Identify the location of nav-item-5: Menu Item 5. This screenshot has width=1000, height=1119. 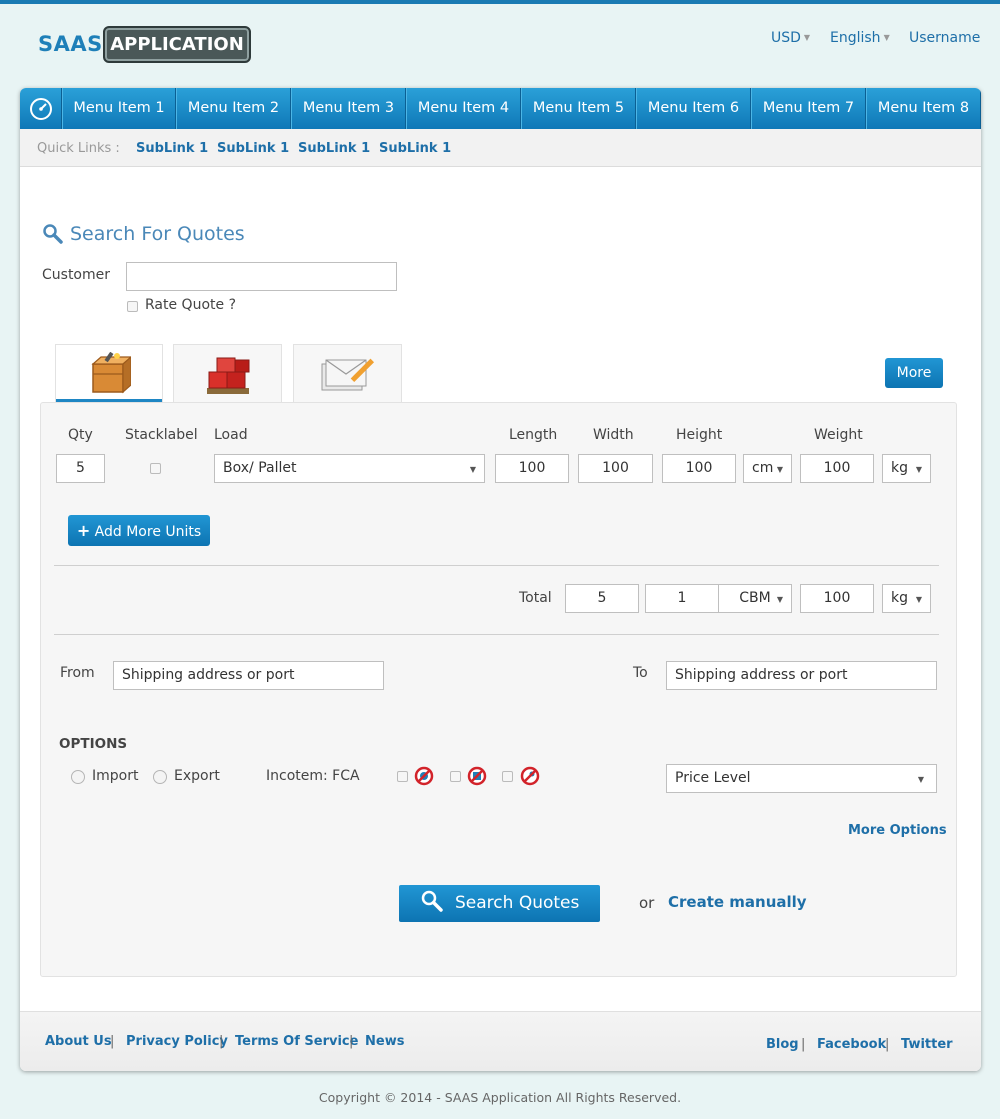
(578, 108).